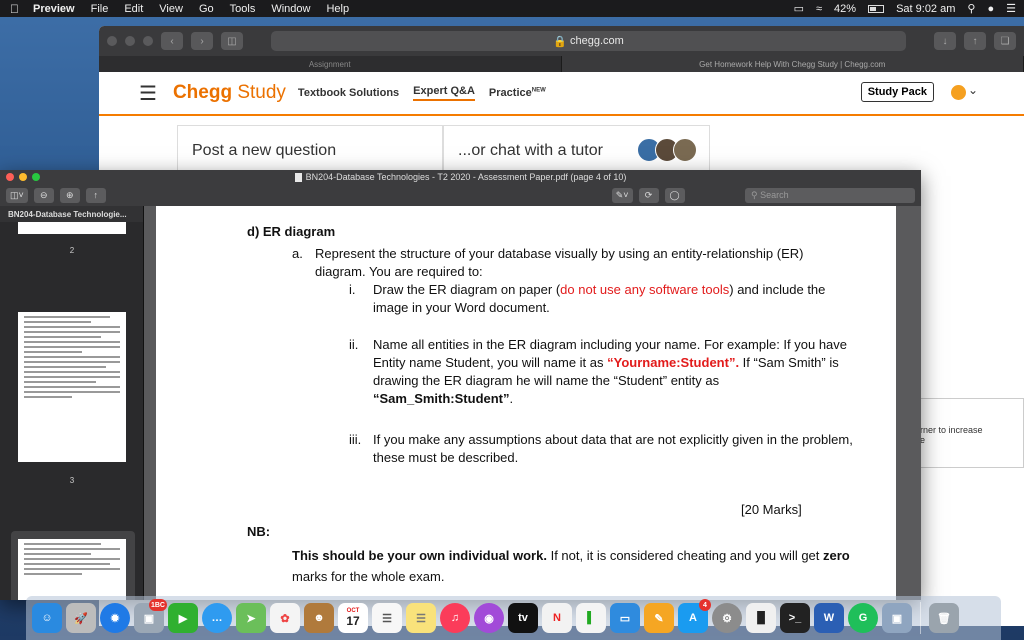 This screenshot has width=1024, height=640. What do you see at coordinates (133, 9) in the screenshot?
I see `menu-edit: Edit` at bounding box center [133, 9].